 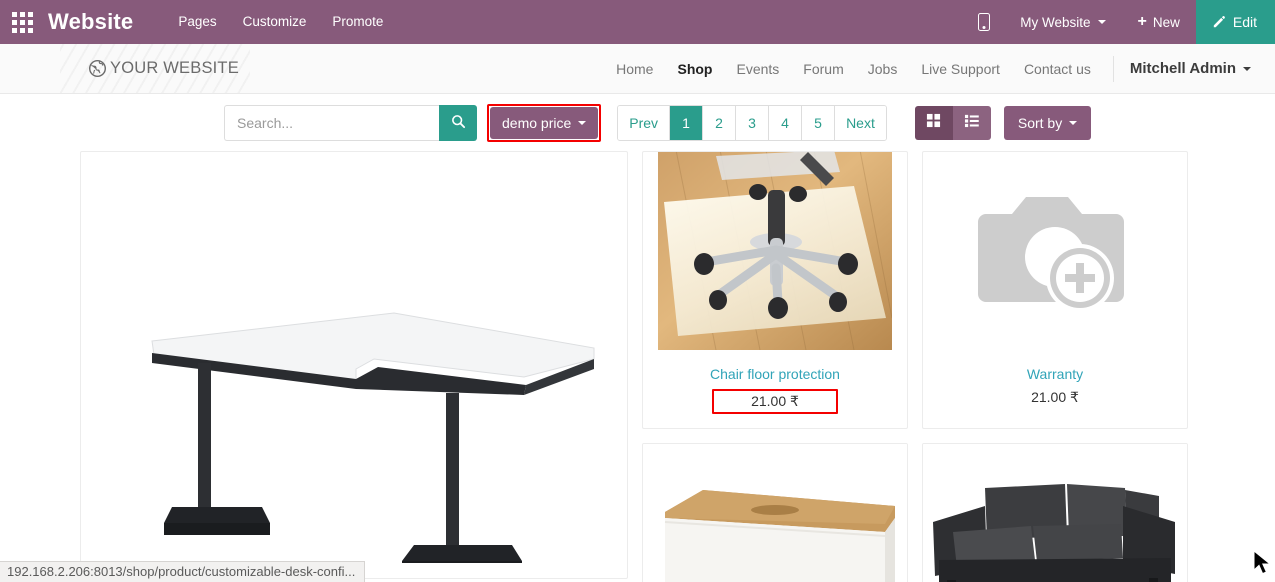 I want to click on sort-by-label: Sort by, so click(x=1040, y=123).